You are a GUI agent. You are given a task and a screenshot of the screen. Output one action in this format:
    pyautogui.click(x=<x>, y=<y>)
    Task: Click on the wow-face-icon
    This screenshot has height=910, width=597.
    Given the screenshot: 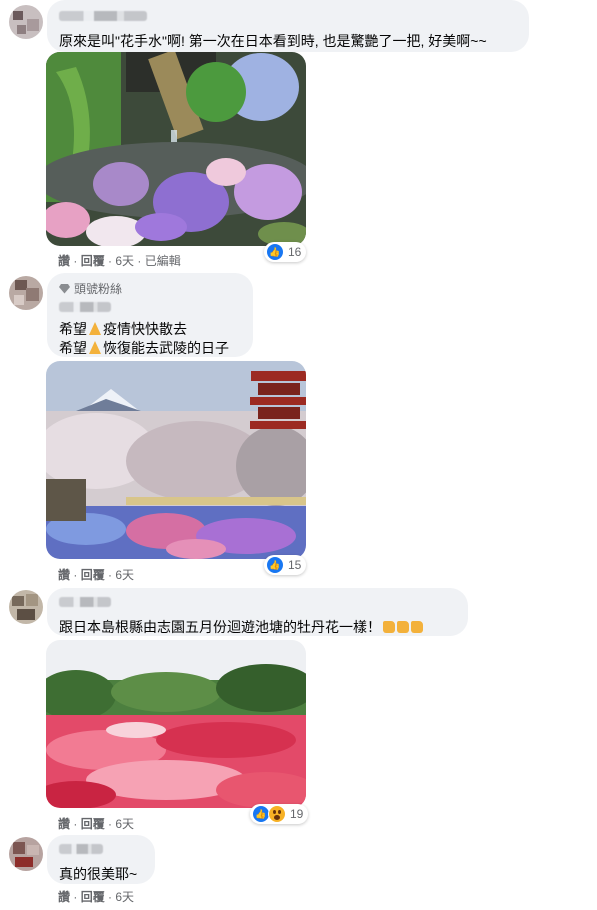 What is the action you would take?
    pyautogui.click(x=277, y=814)
    